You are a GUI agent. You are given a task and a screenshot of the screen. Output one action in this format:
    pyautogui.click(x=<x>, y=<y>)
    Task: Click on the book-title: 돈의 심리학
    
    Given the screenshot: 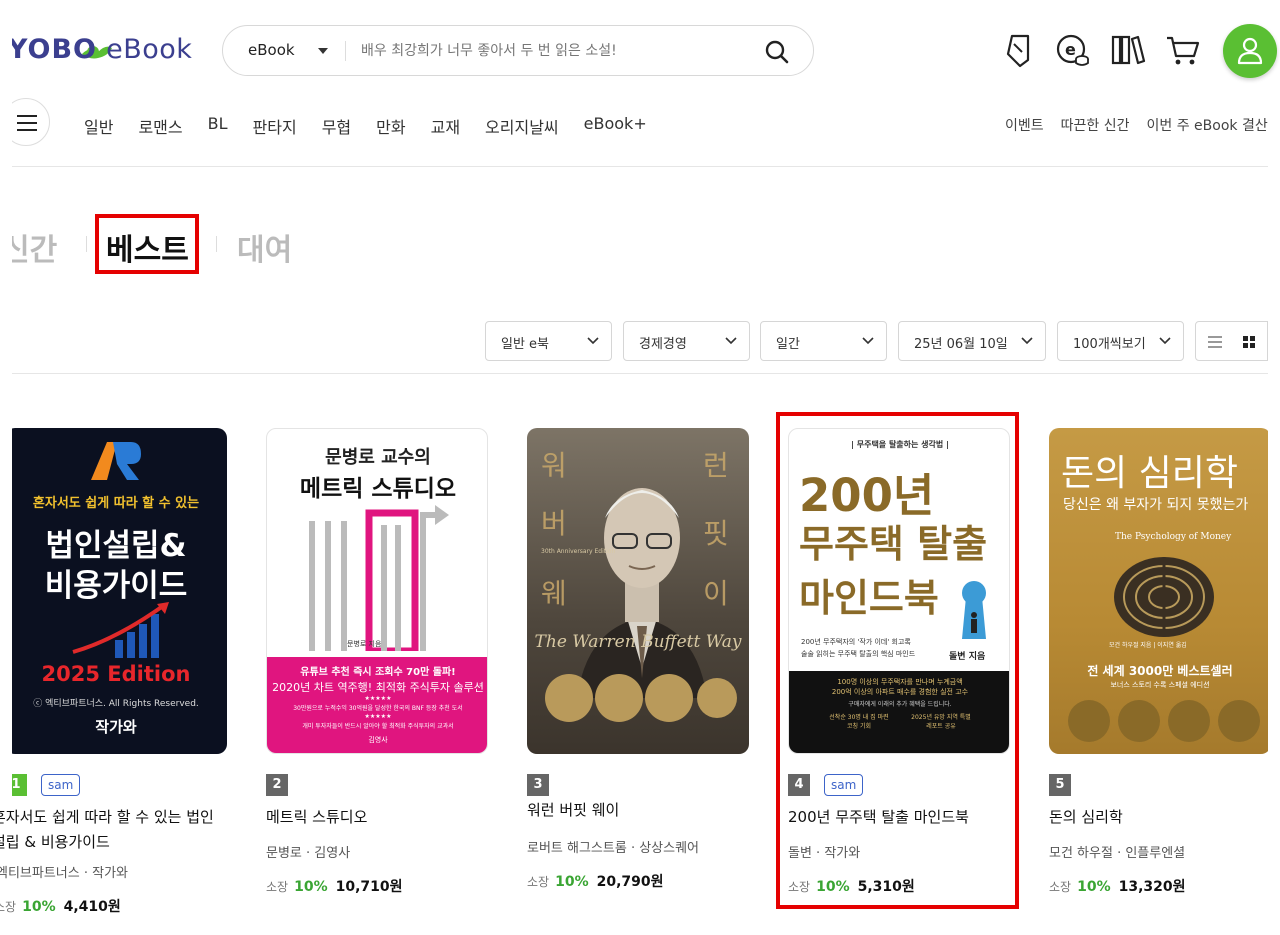 What is the action you would take?
    pyautogui.click(x=1158, y=817)
    